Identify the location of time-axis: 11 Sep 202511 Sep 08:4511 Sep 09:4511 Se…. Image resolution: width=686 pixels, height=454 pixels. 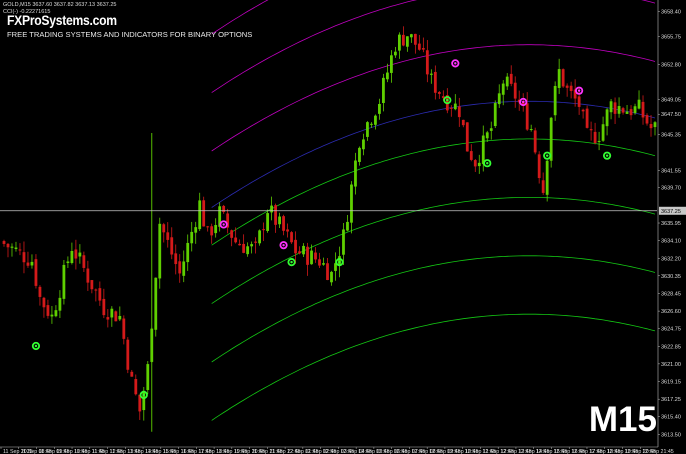
(337, 450).